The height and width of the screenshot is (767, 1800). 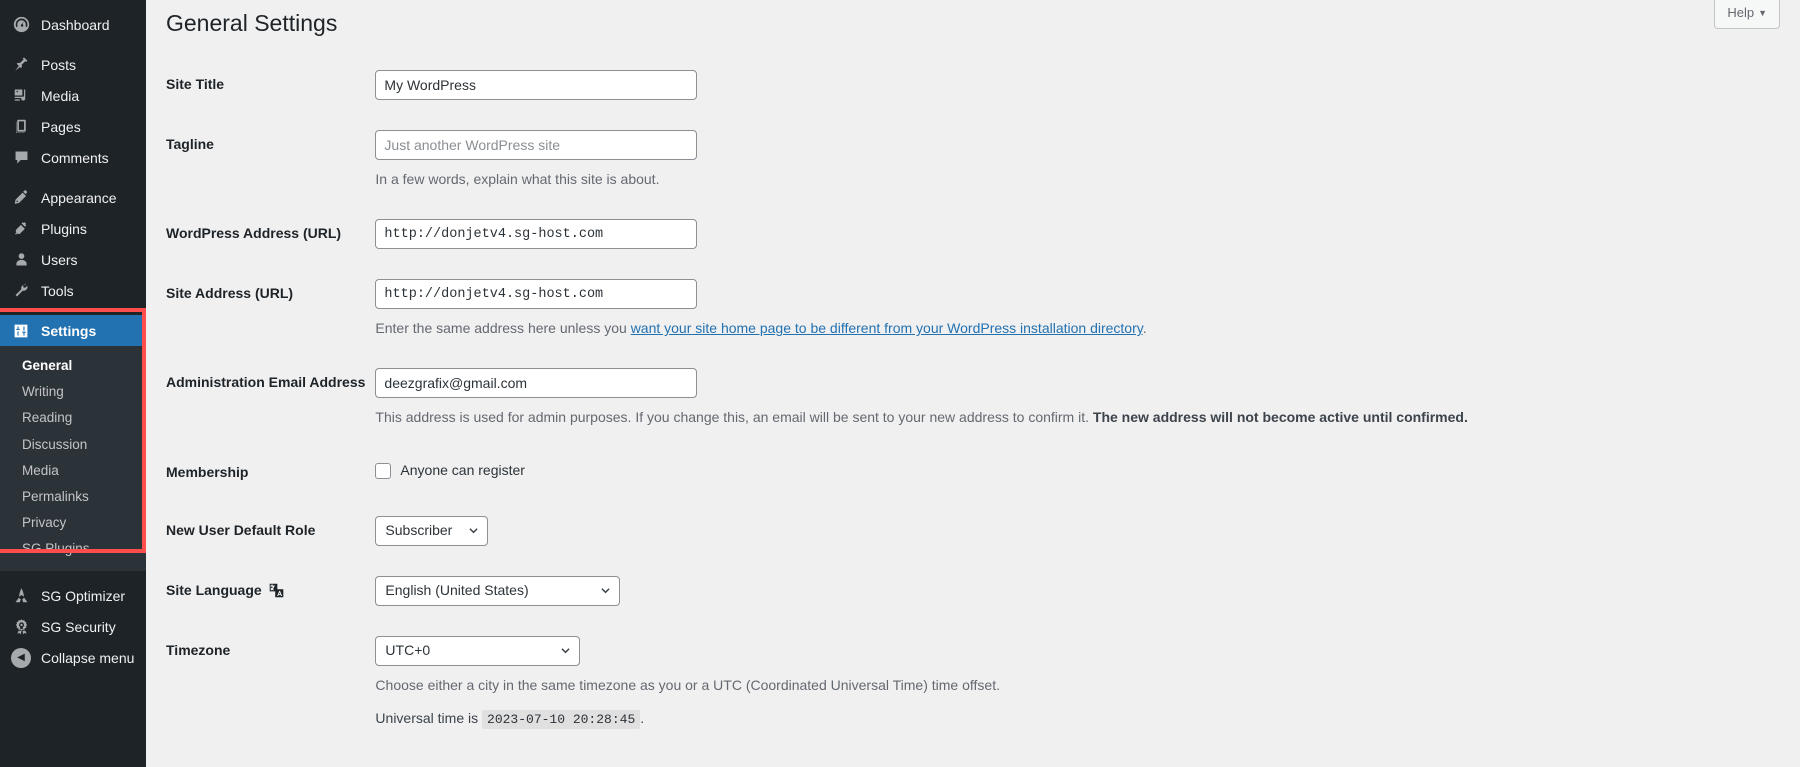 I want to click on site-language-label: Site Language, so click(x=270, y=591).